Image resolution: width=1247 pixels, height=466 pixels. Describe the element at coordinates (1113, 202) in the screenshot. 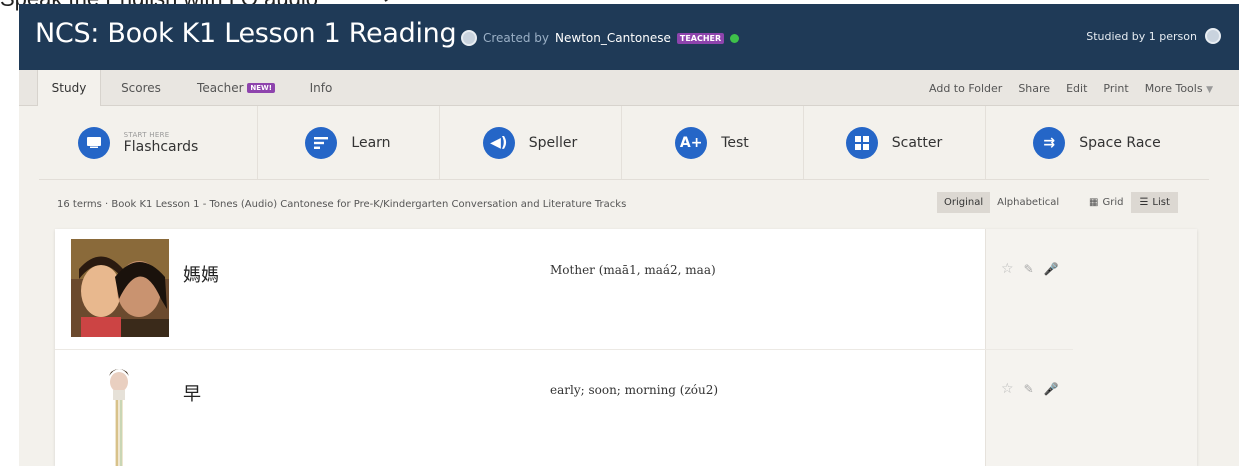

I see `grid-label: Grid` at that location.